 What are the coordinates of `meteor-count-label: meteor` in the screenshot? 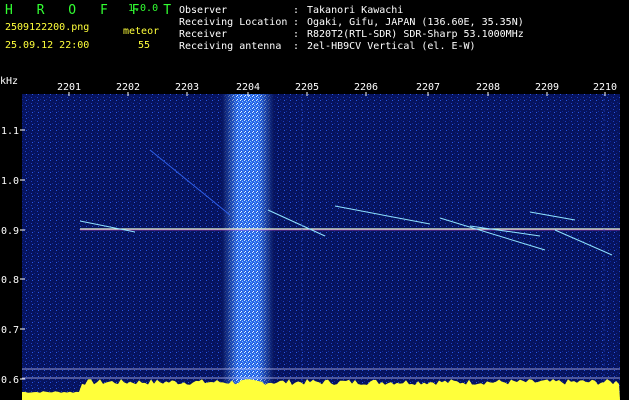 It's located at (141, 31).